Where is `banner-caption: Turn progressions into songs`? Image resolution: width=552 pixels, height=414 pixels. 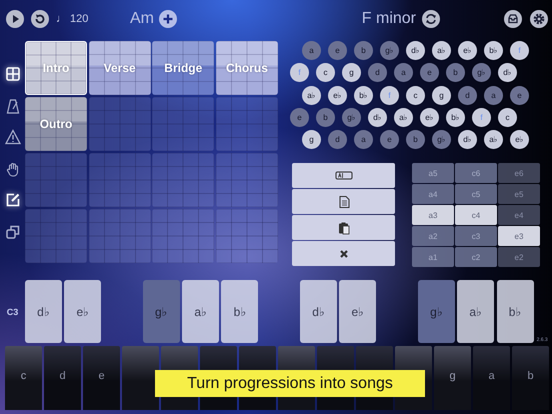 banner-caption: Turn progressions into songs is located at coordinates (290, 383).